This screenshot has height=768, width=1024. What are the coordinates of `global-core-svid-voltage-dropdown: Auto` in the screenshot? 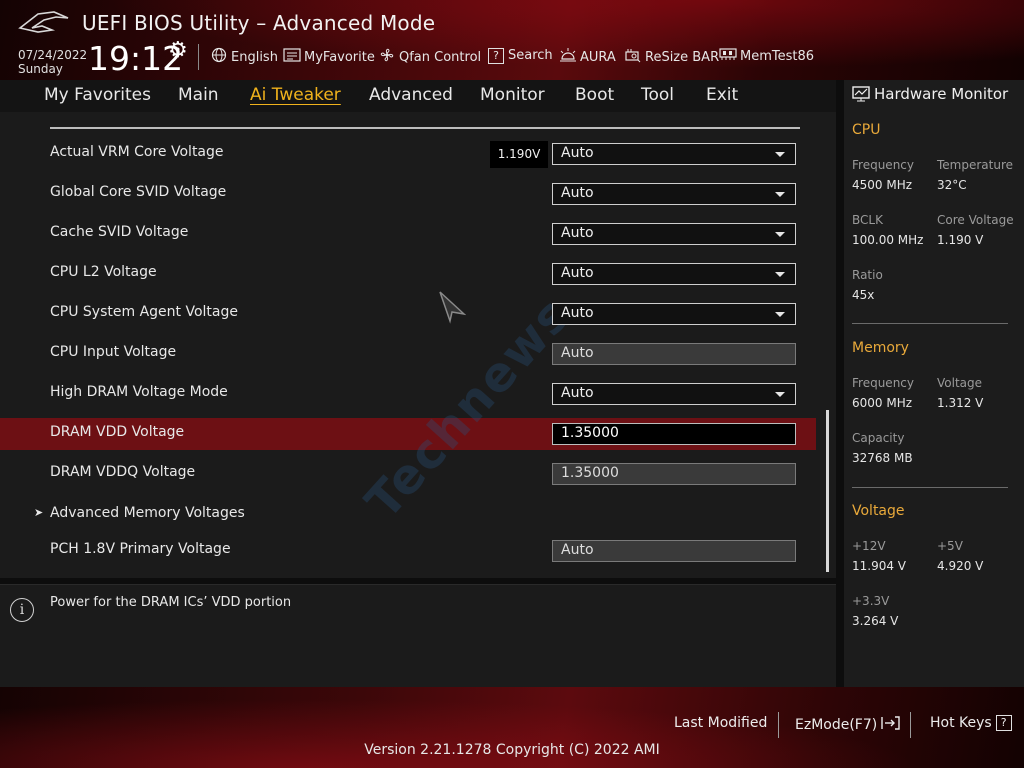 It's located at (674, 194).